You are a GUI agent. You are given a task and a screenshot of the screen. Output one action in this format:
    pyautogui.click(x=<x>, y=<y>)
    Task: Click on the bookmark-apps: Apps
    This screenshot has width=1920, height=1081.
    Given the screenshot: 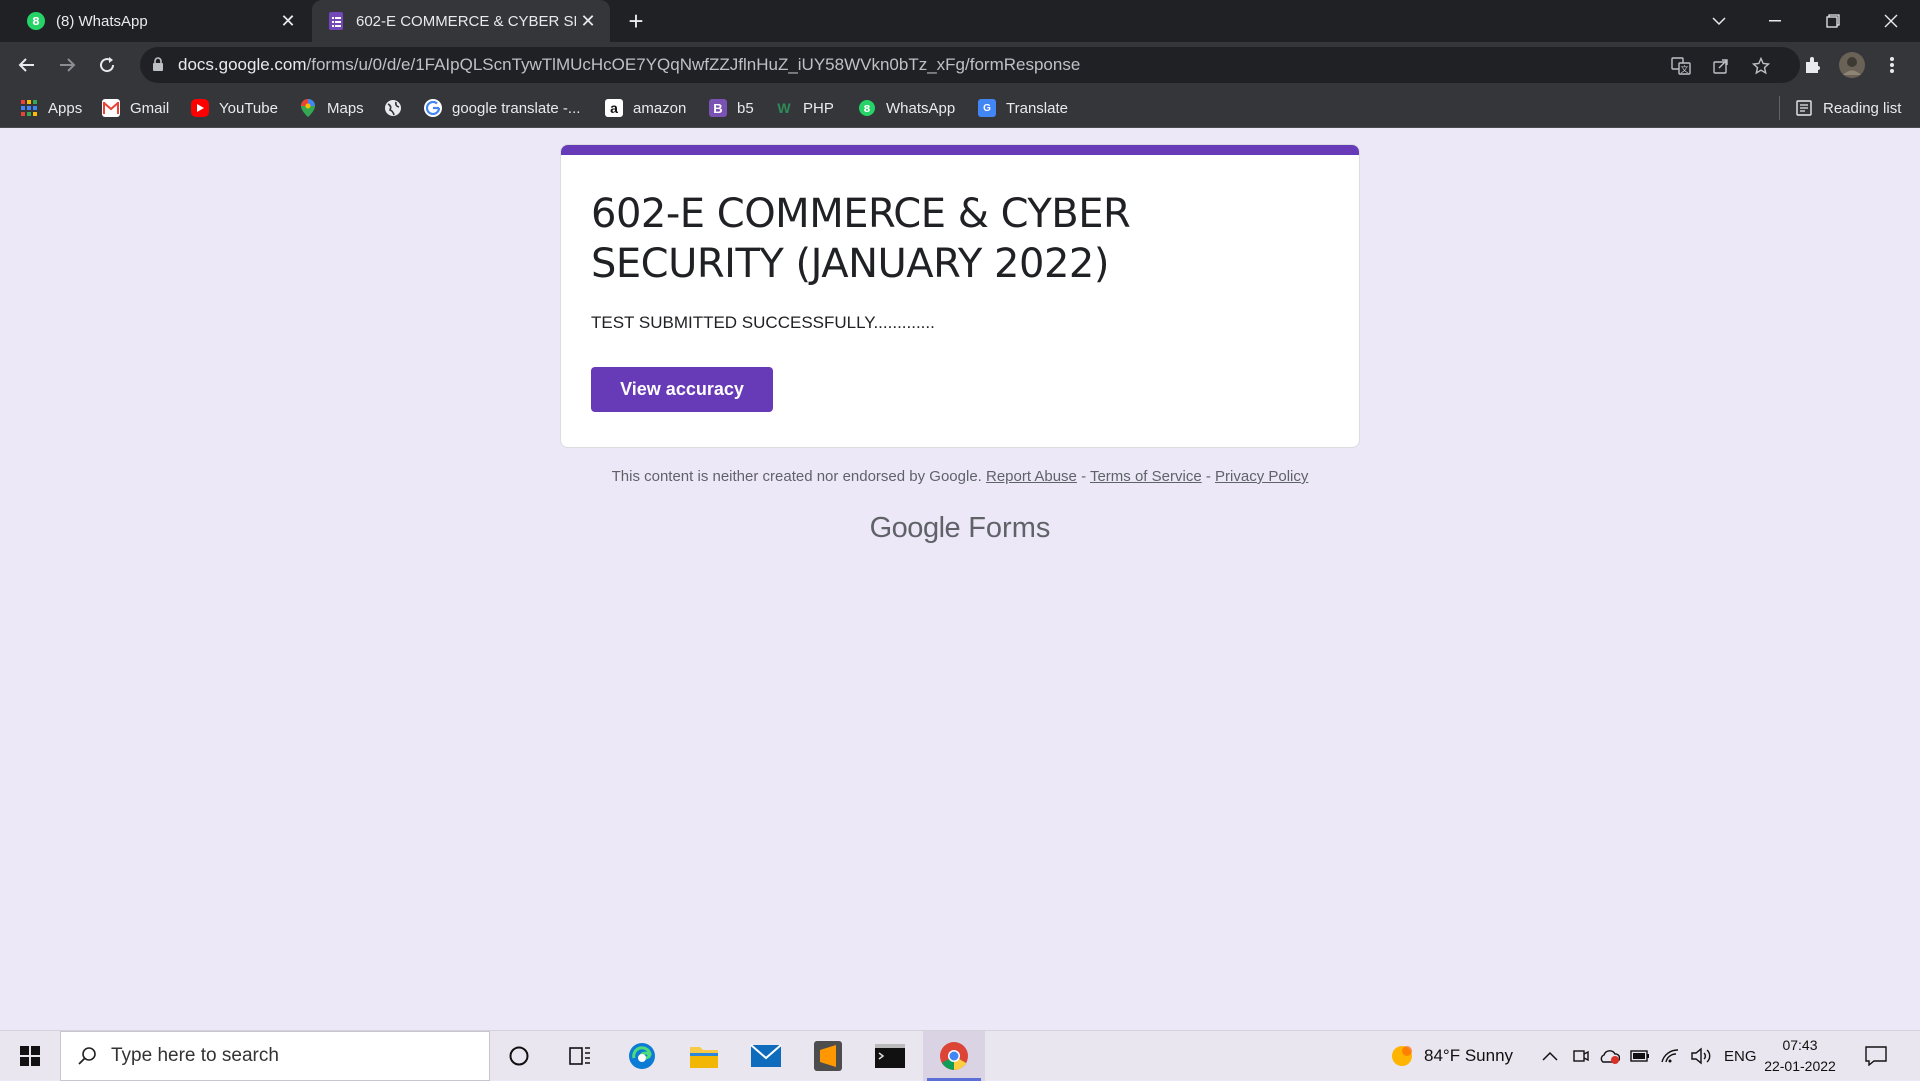 What is the action you would take?
    pyautogui.click(x=51, y=108)
    